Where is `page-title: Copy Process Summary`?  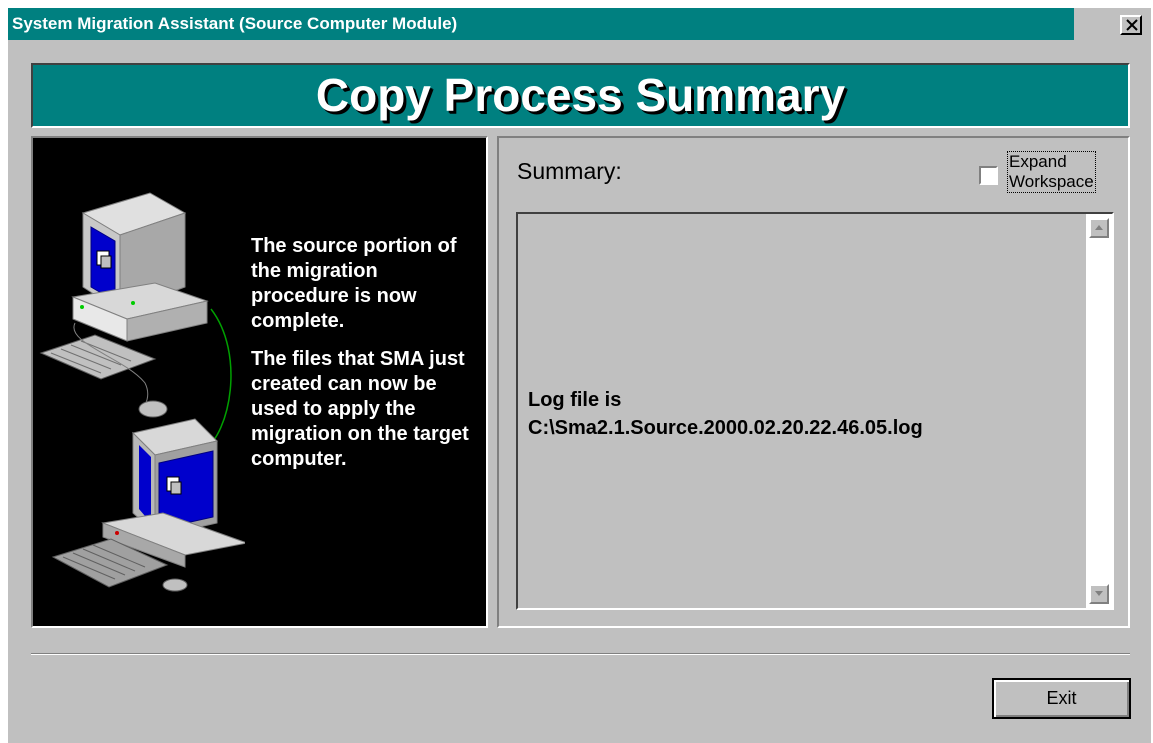 page-title: Copy Process Summary is located at coordinates (580, 95).